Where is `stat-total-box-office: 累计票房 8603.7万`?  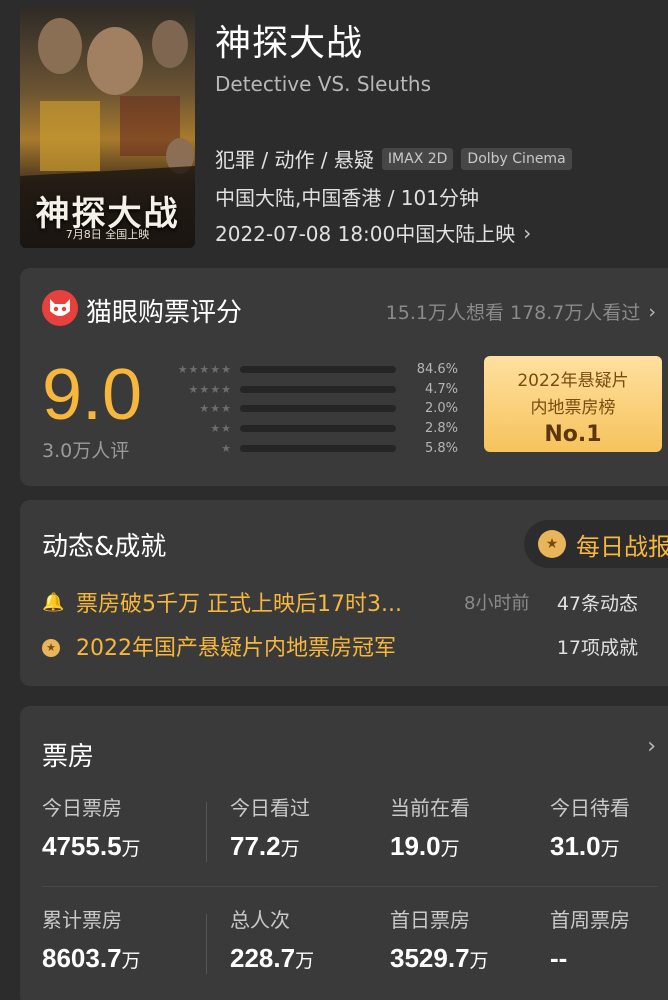
stat-total-box-office: 累计票房 8603.7万 is located at coordinates (91, 939).